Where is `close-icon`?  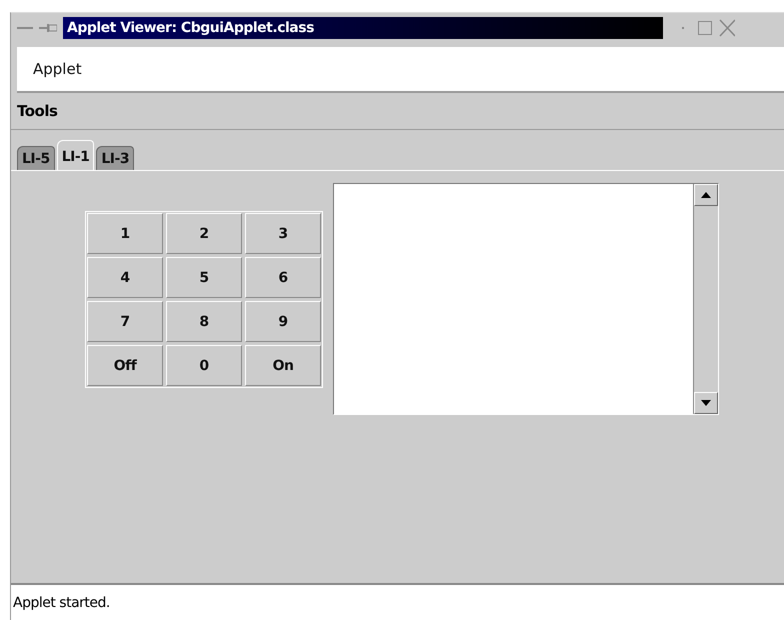 close-icon is located at coordinates (727, 28).